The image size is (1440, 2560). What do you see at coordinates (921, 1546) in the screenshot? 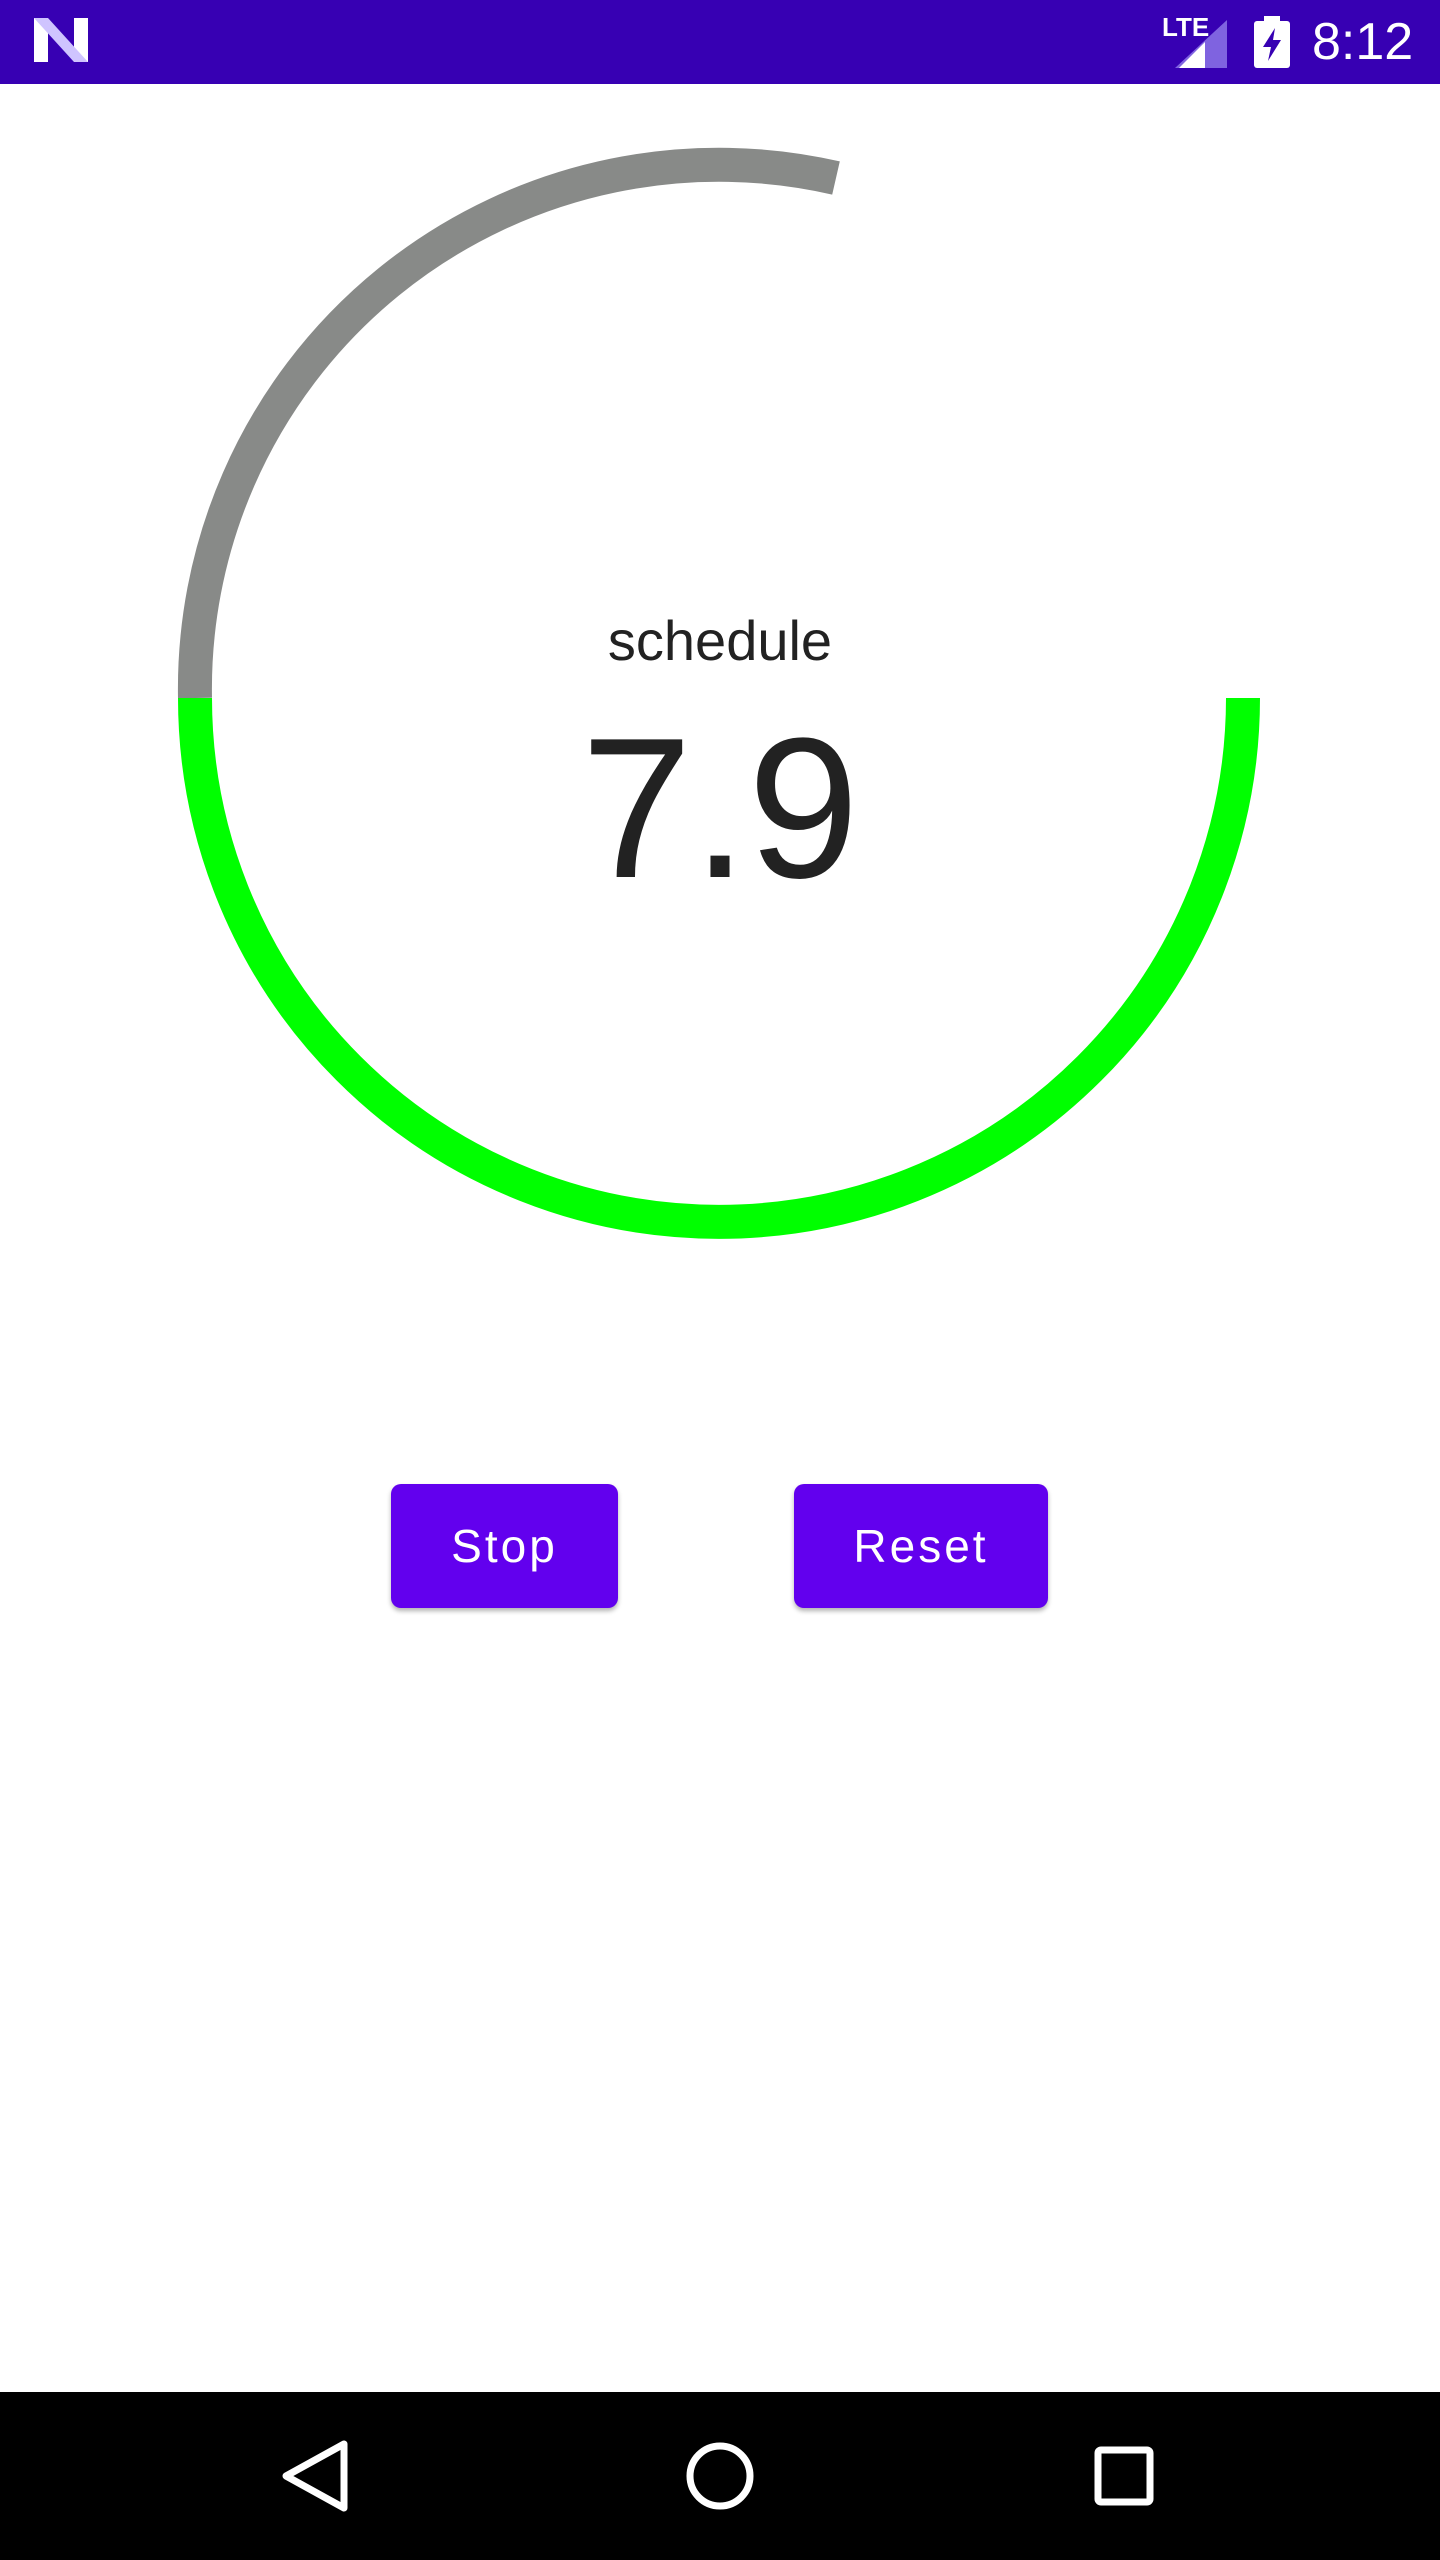
I see `reset-button: Reset` at bounding box center [921, 1546].